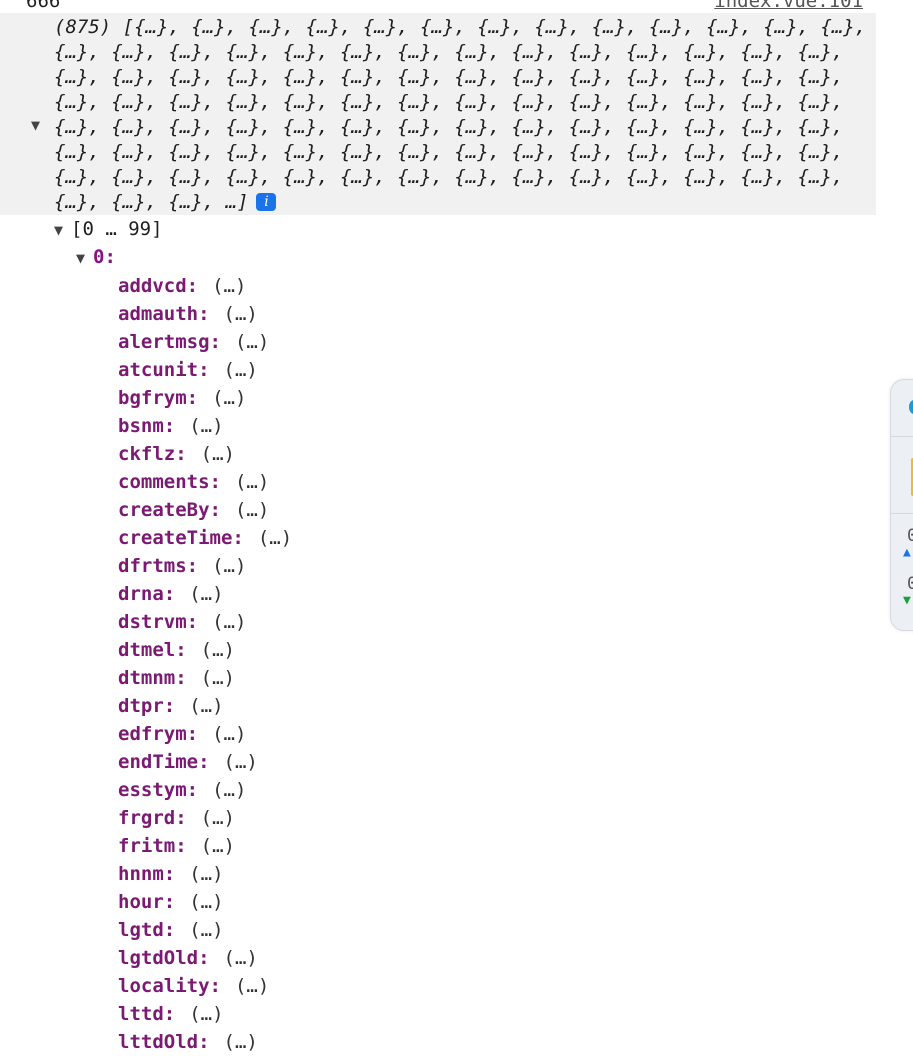  I want to click on property-key: dfrtms:, so click(158, 566).